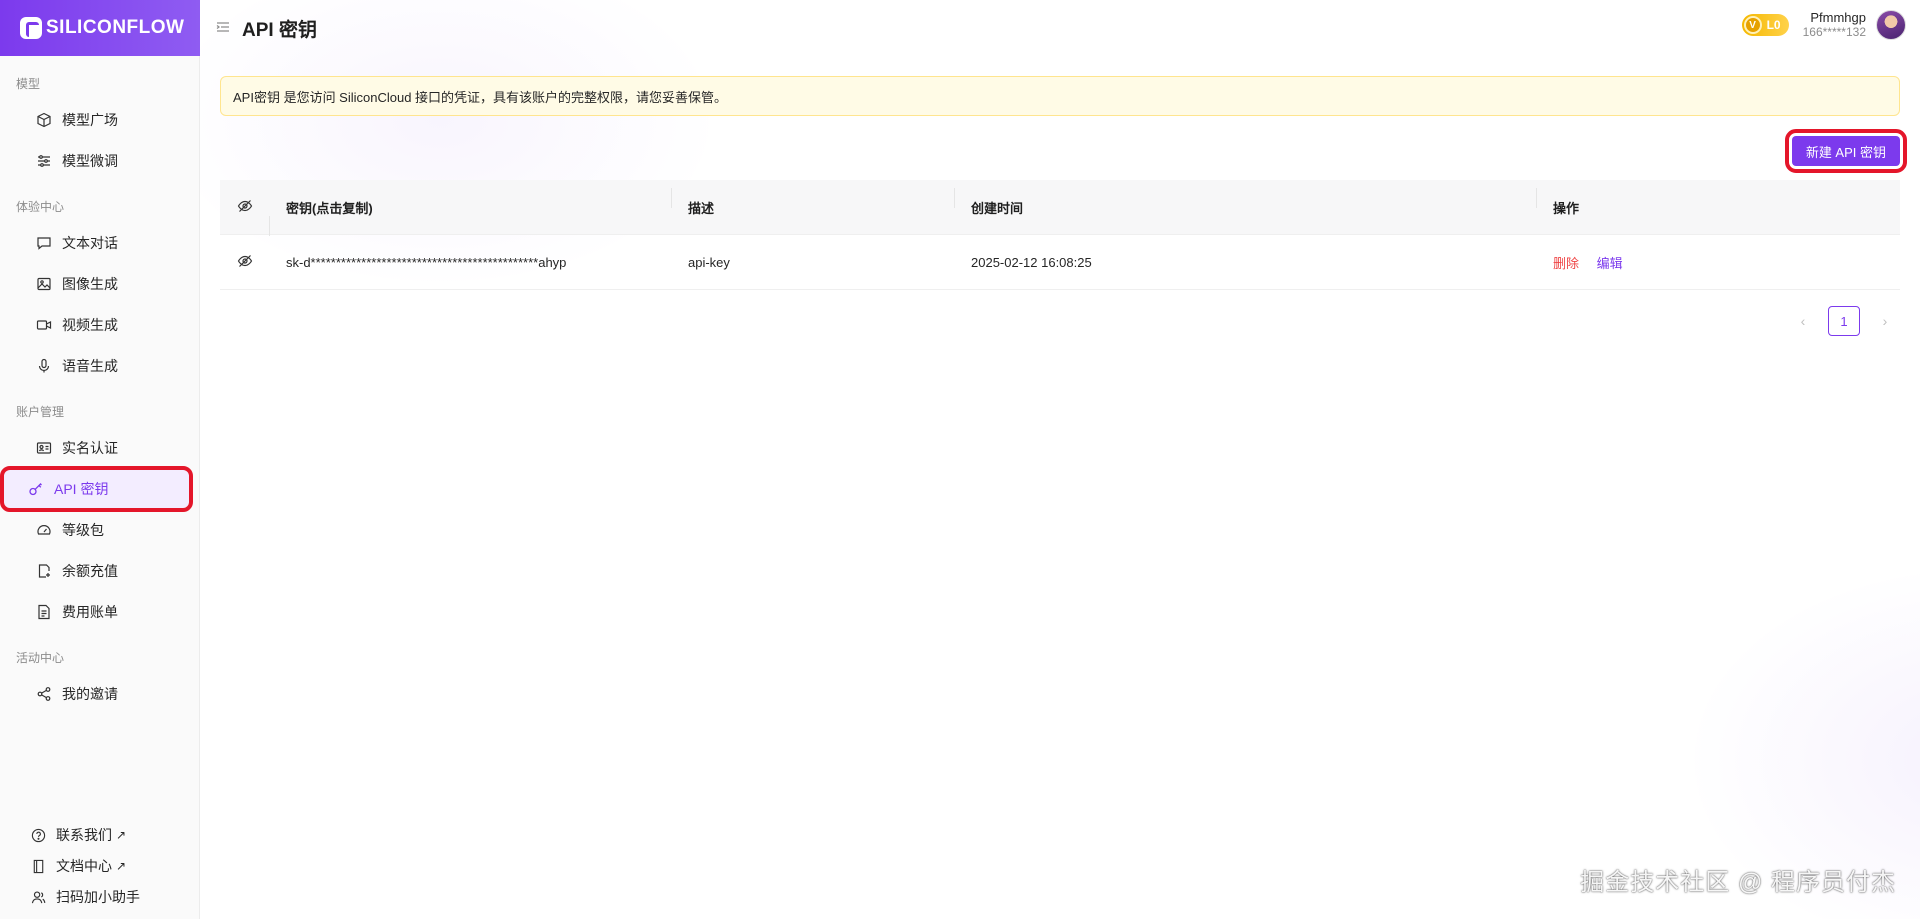 This screenshot has height=919, width=1920. What do you see at coordinates (44, 530) in the screenshot?
I see `gauge-icon` at bounding box center [44, 530].